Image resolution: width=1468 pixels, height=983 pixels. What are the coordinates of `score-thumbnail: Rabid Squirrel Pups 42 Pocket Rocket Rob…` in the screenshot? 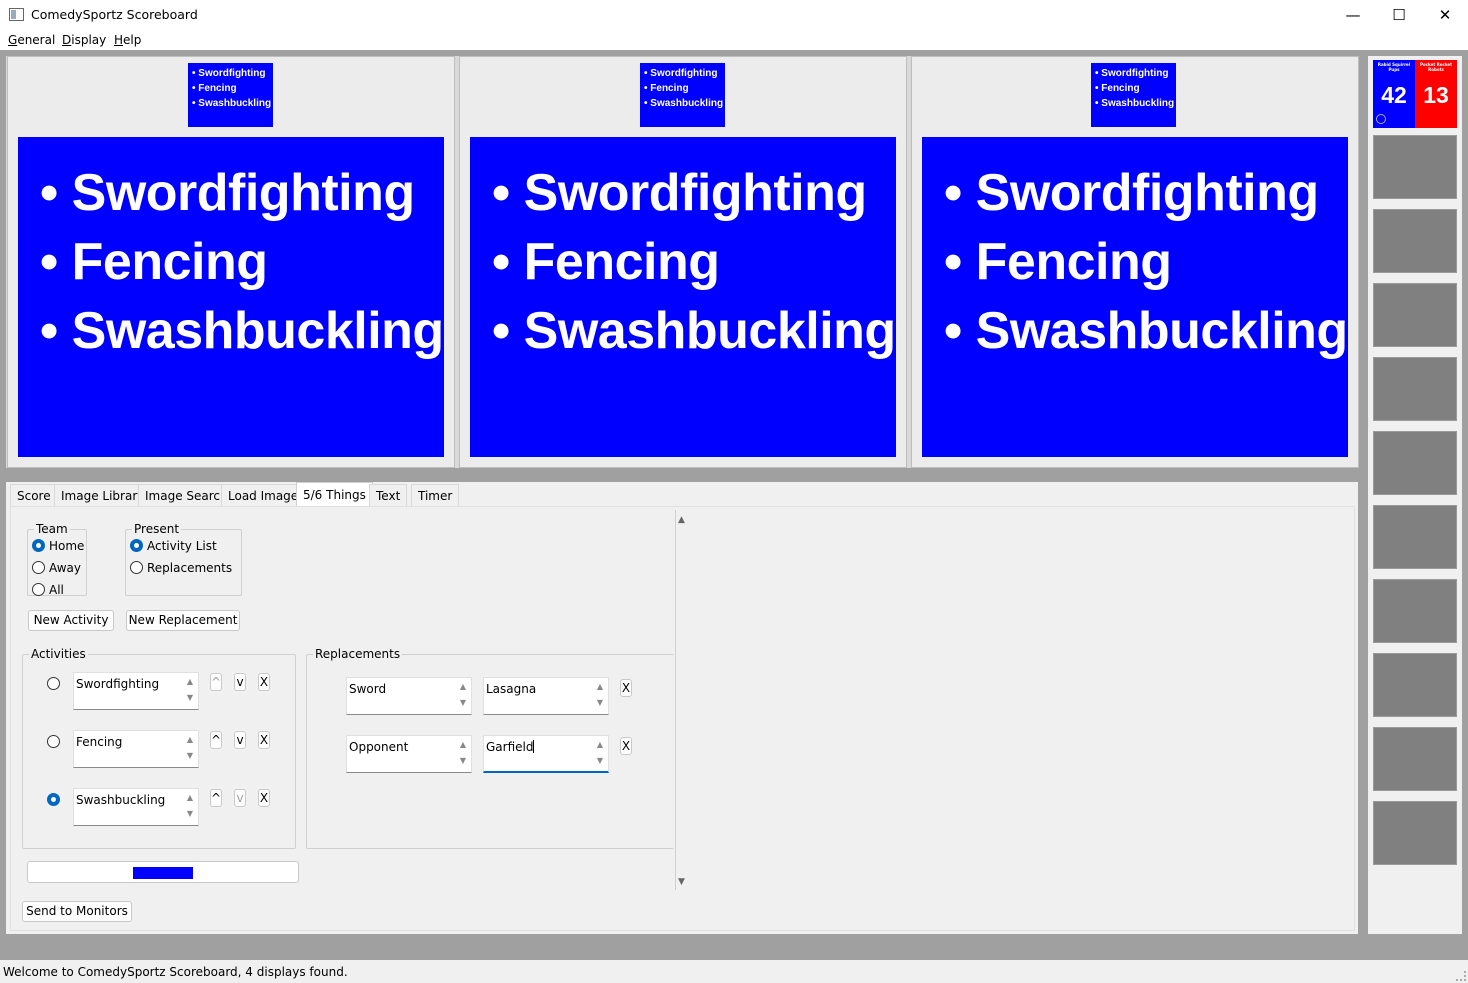 It's located at (1415, 94).